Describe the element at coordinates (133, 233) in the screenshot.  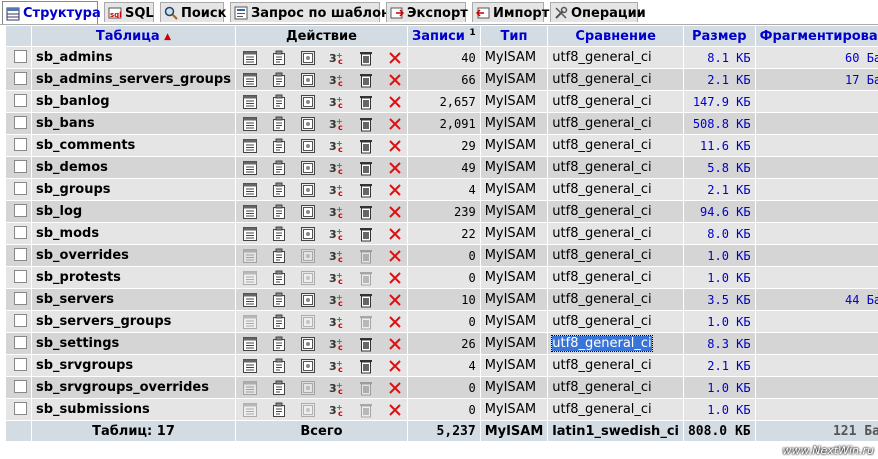
I see `table-name-link: sb_mods` at that location.